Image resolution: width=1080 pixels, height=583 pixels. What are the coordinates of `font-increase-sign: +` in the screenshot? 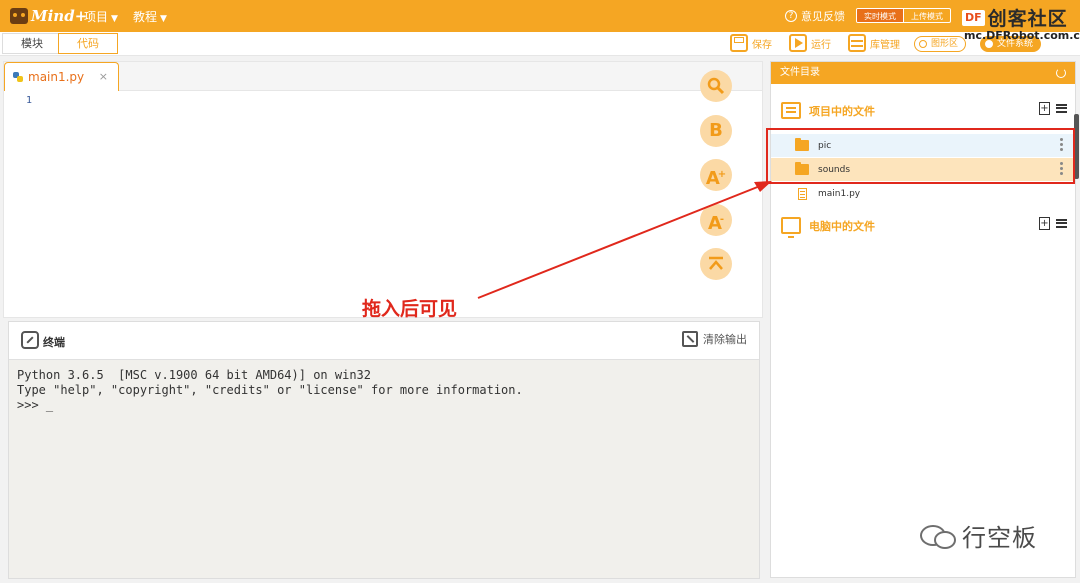 It's located at (722, 174).